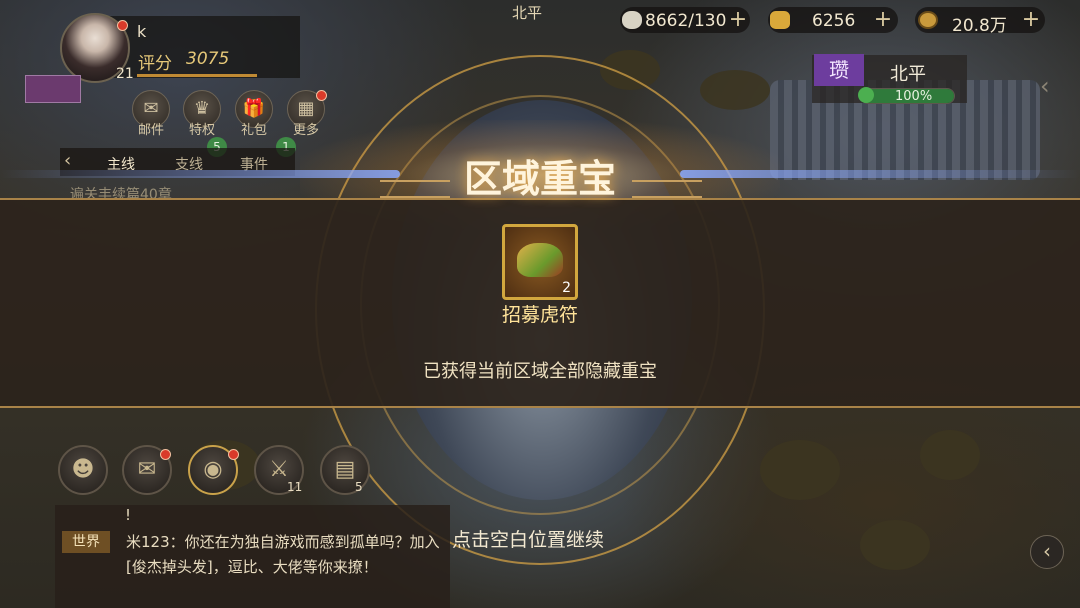 The height and width of the screenshot is (608, 1080). I want to click on reward-title: 区域重宝, so click(539, 178).